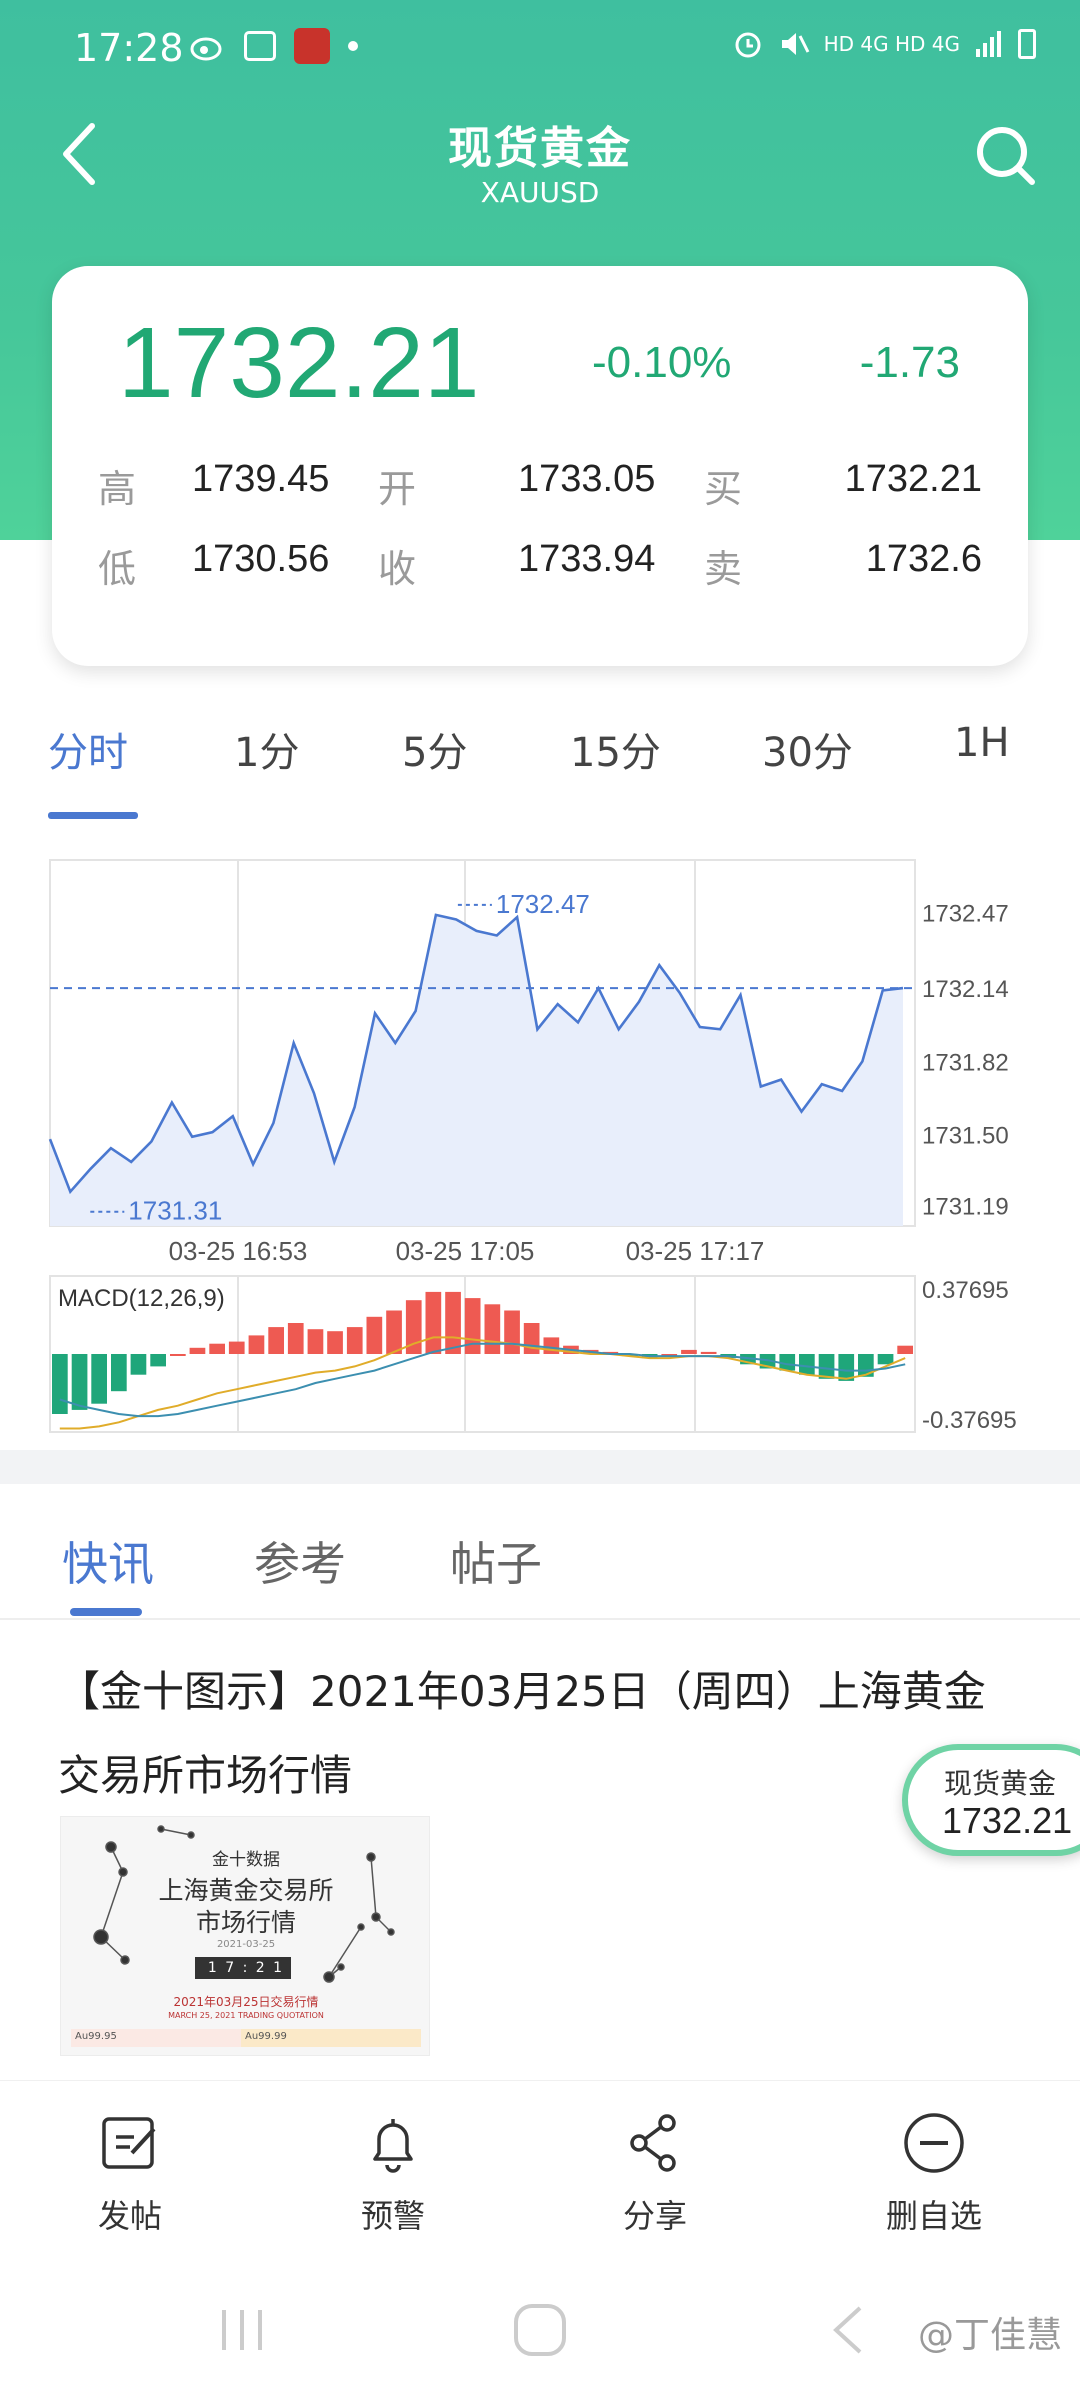 This screenshot has height=2400, width=1080. I want to click on thumb-title-line1: 上海黄金交易所, so click(246, 1890).